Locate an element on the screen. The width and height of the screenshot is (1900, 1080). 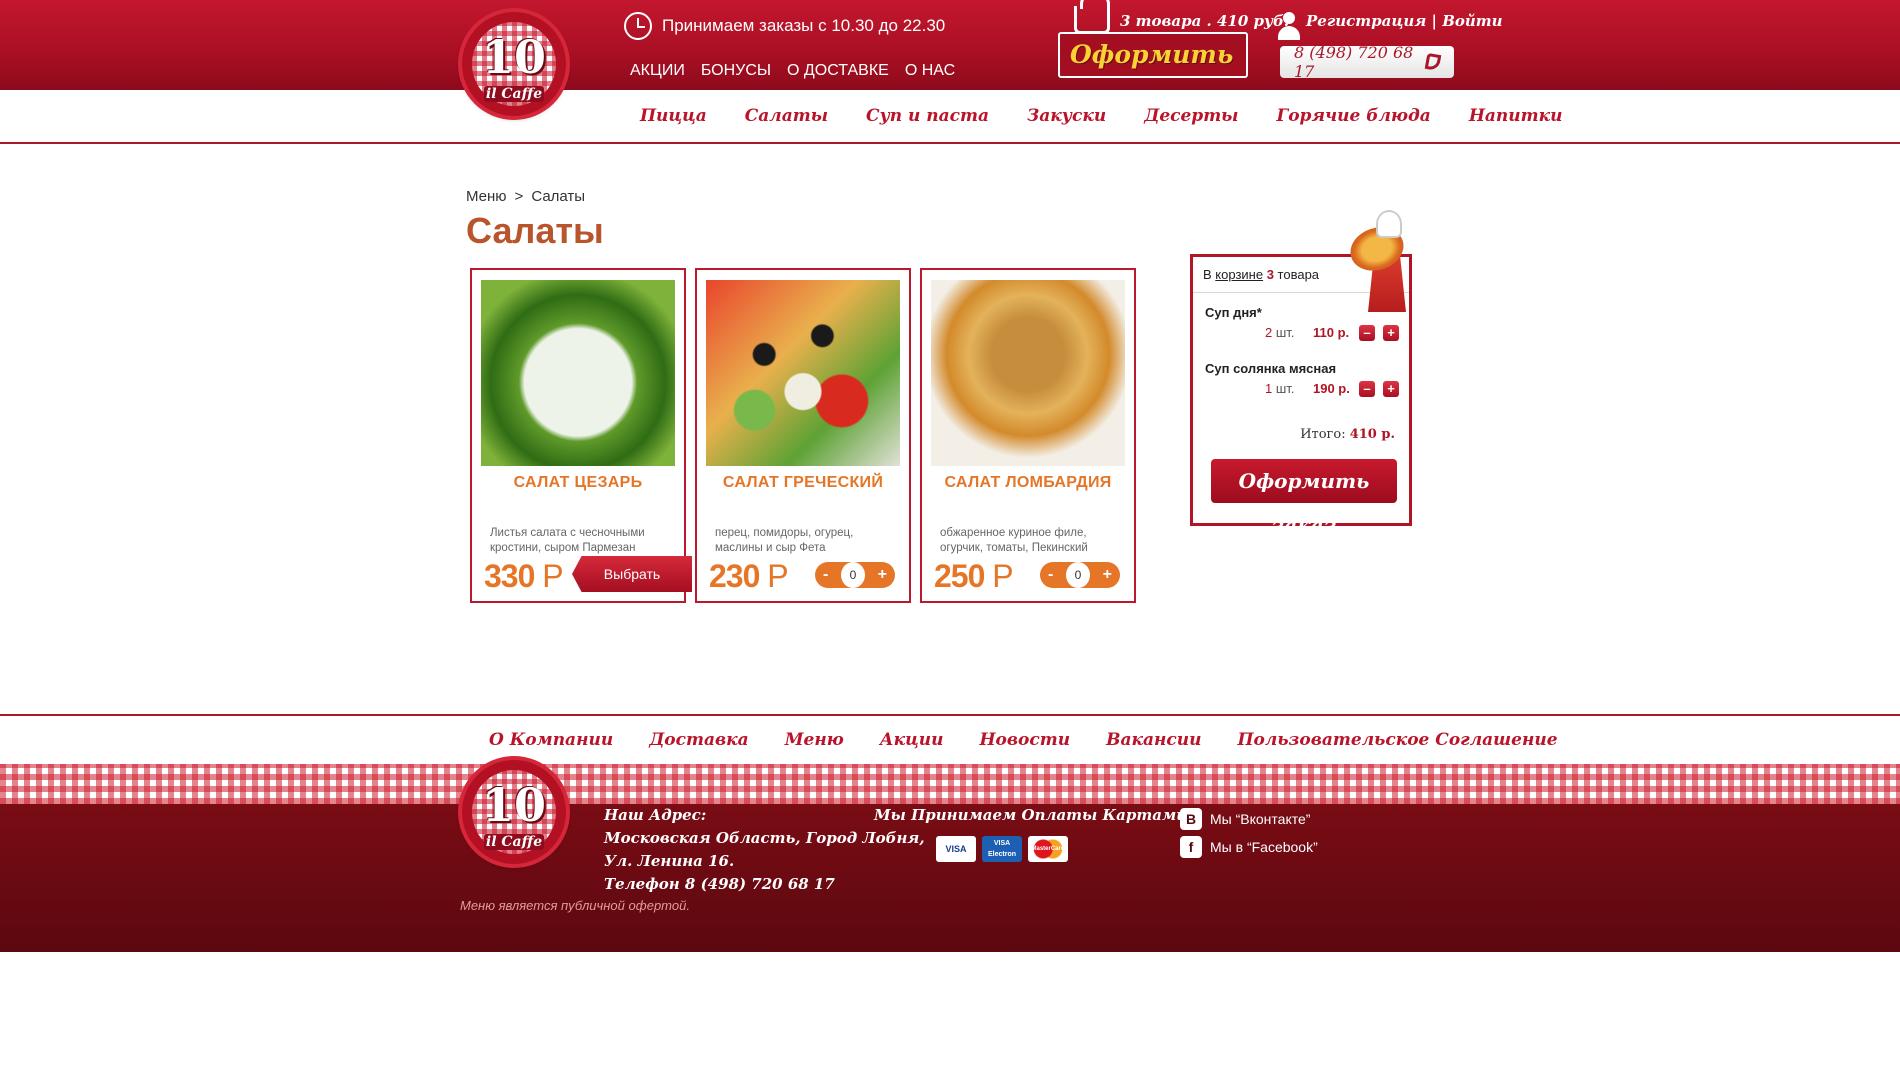
nav-snacks: Закуски is located at coordinates (1066, 116).